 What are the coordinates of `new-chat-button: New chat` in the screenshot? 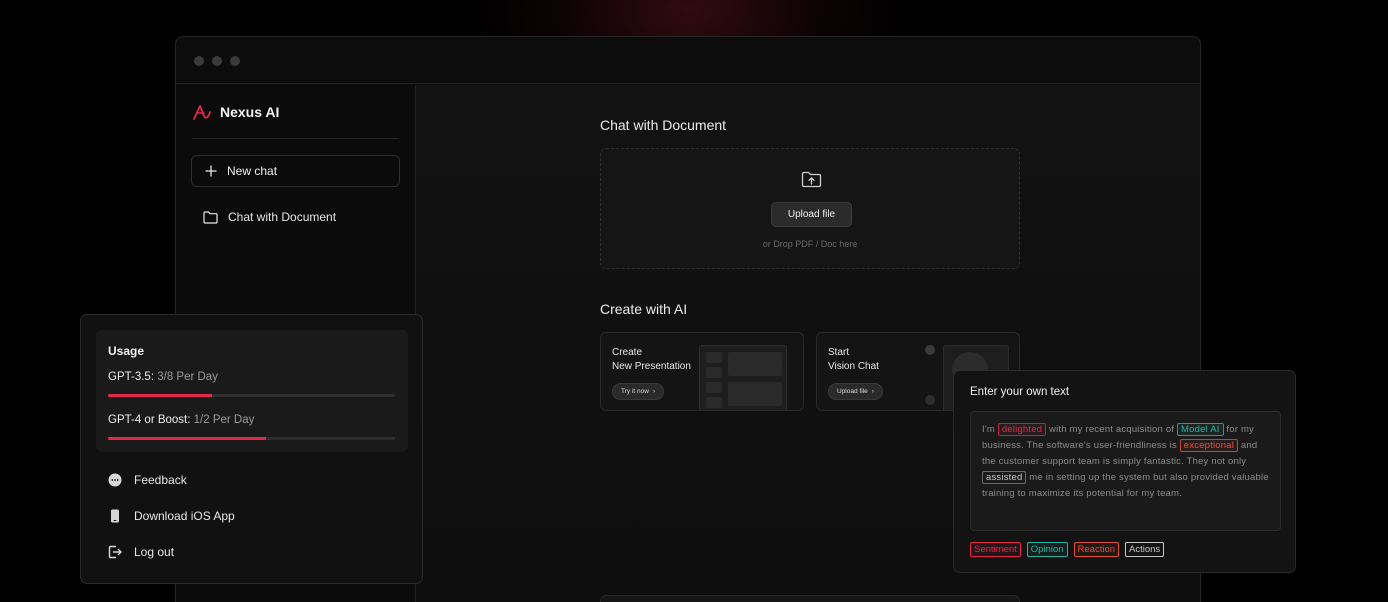 It's located at (295, 171).